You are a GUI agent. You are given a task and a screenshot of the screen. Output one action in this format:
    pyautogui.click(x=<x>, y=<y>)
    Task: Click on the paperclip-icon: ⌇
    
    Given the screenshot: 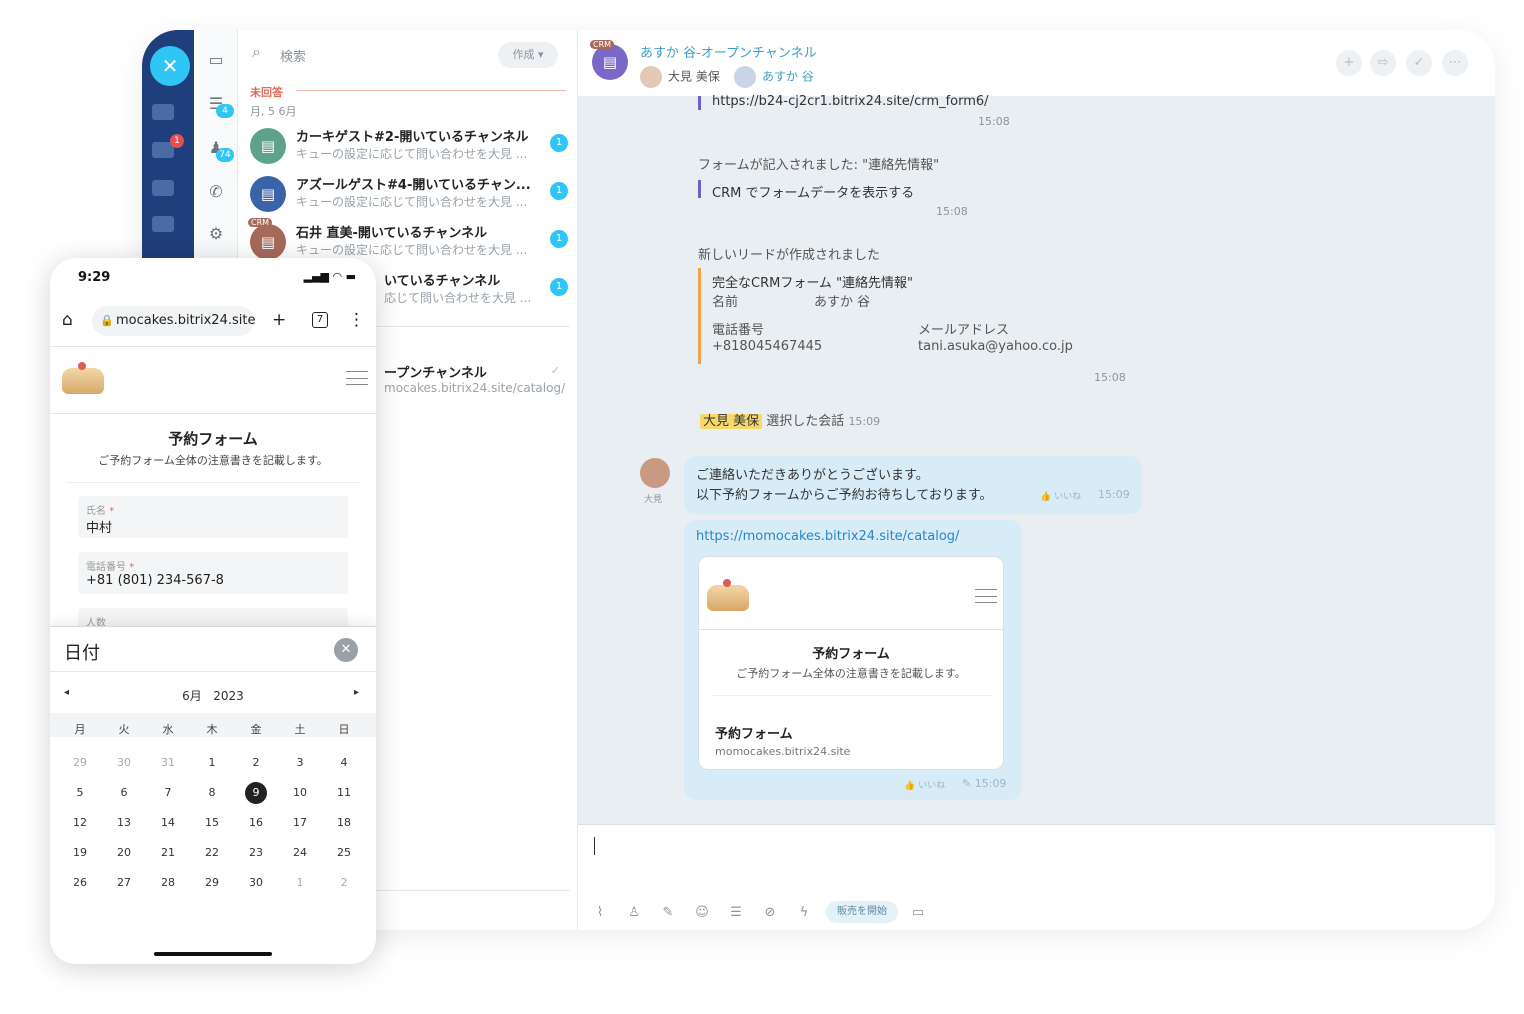 What is the action you would take?
    pyautogui.click(x=600, y=913)
    